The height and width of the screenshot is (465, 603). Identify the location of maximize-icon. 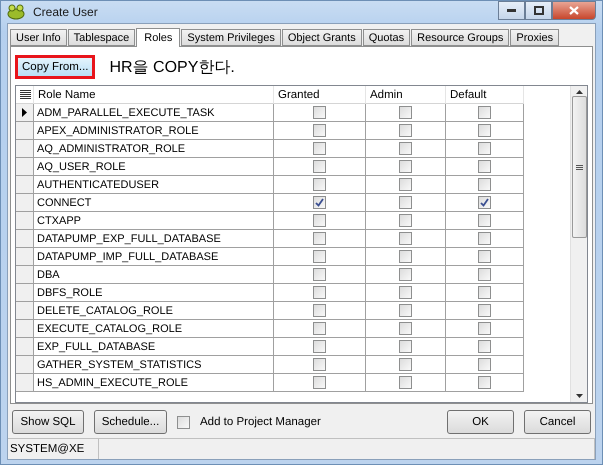
(539, 10).